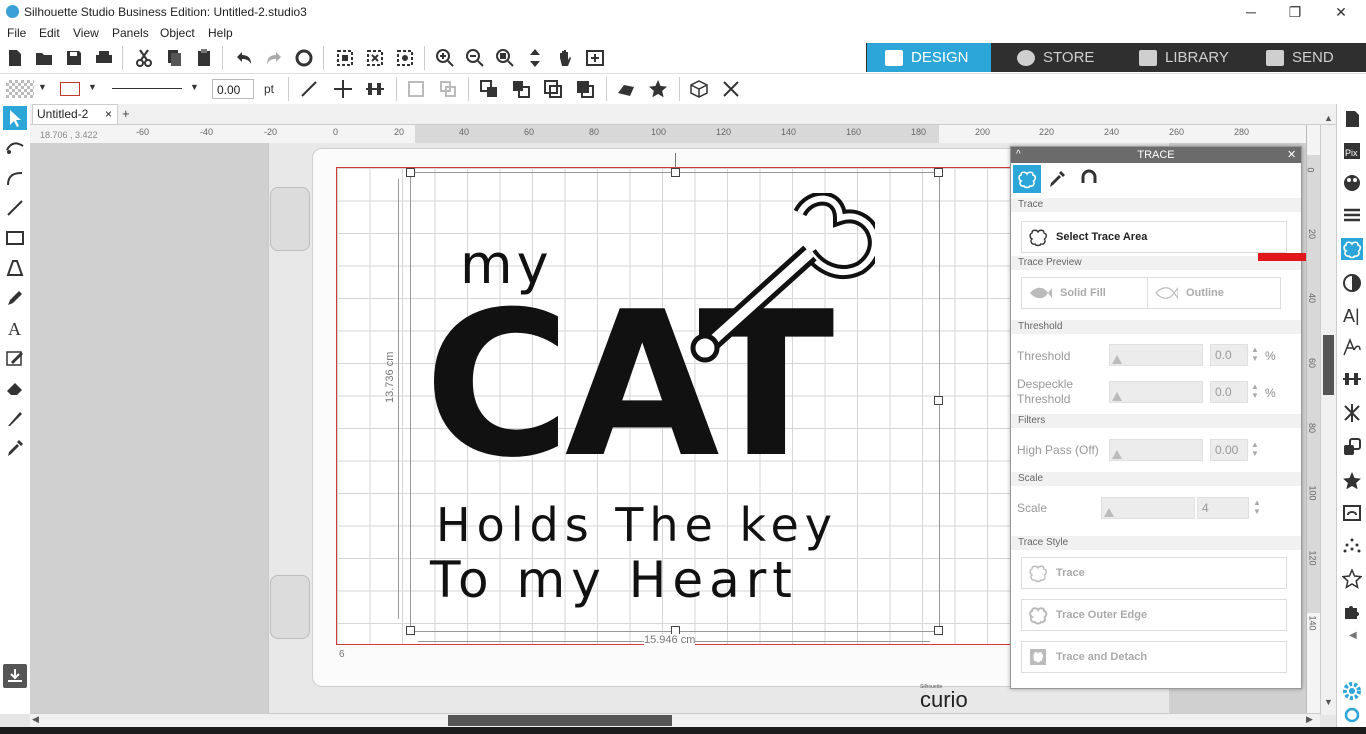  What do you see at coordinates (15, 58) in the screenshot?
I see `new-document-icon` at bounding box center [15, 58].